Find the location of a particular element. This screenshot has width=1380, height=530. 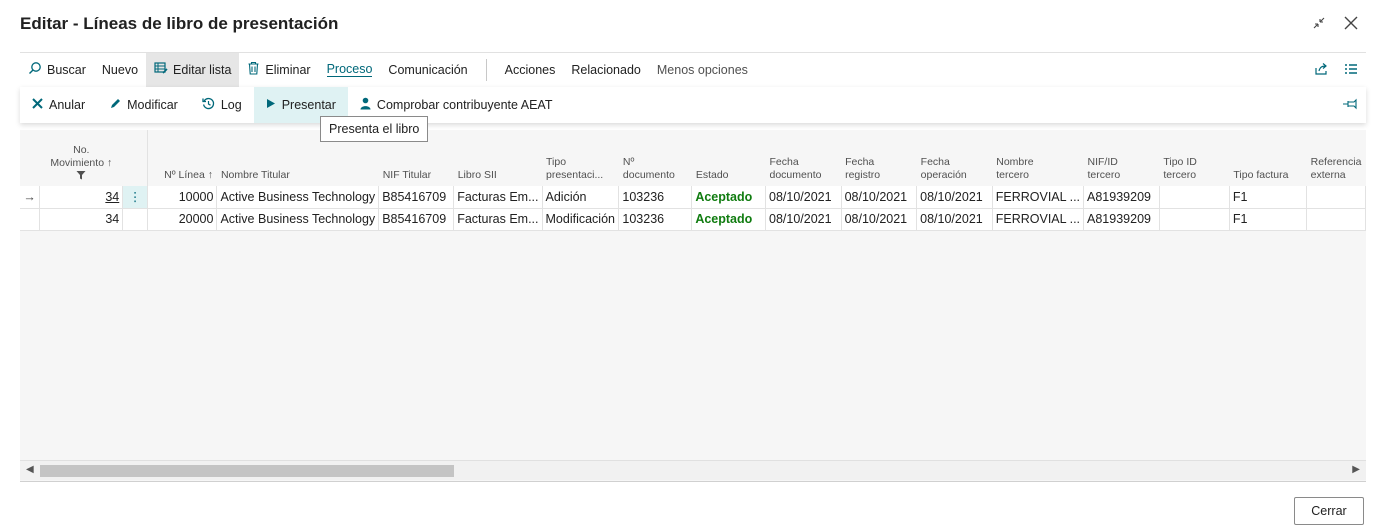

search-label: Buscar is located at coordinates (66, 69).